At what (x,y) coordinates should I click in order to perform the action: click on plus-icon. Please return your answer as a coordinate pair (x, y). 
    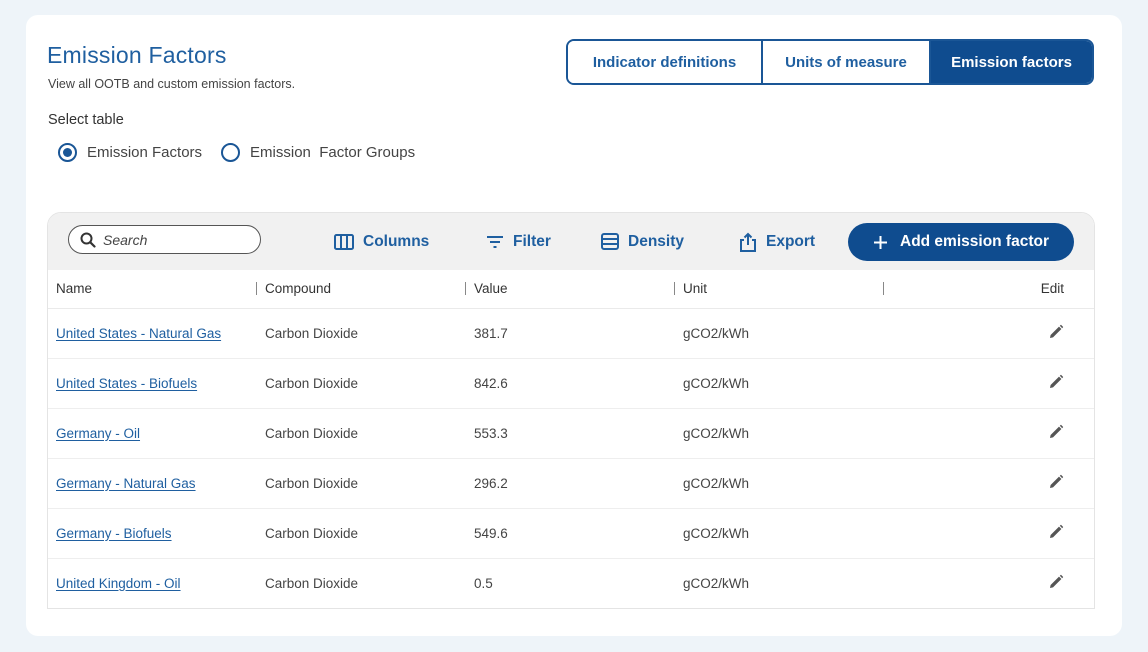
    Looking at the image, I should click on (880, 242).